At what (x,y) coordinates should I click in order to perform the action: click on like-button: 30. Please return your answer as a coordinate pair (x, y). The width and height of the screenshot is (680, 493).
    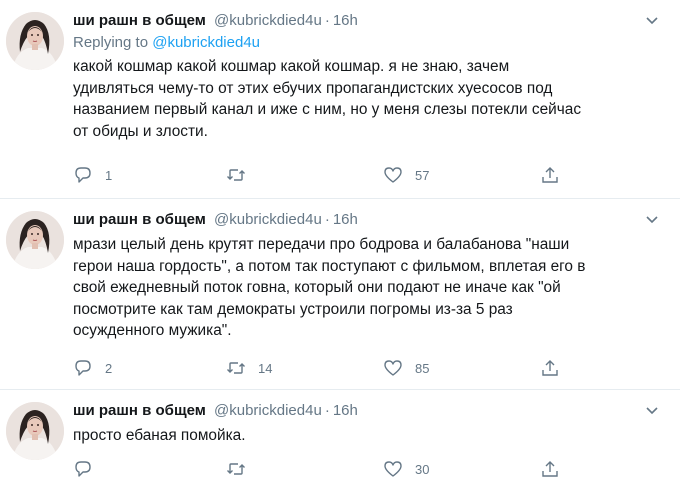
    Looking at the image, I should click on (406, 469).